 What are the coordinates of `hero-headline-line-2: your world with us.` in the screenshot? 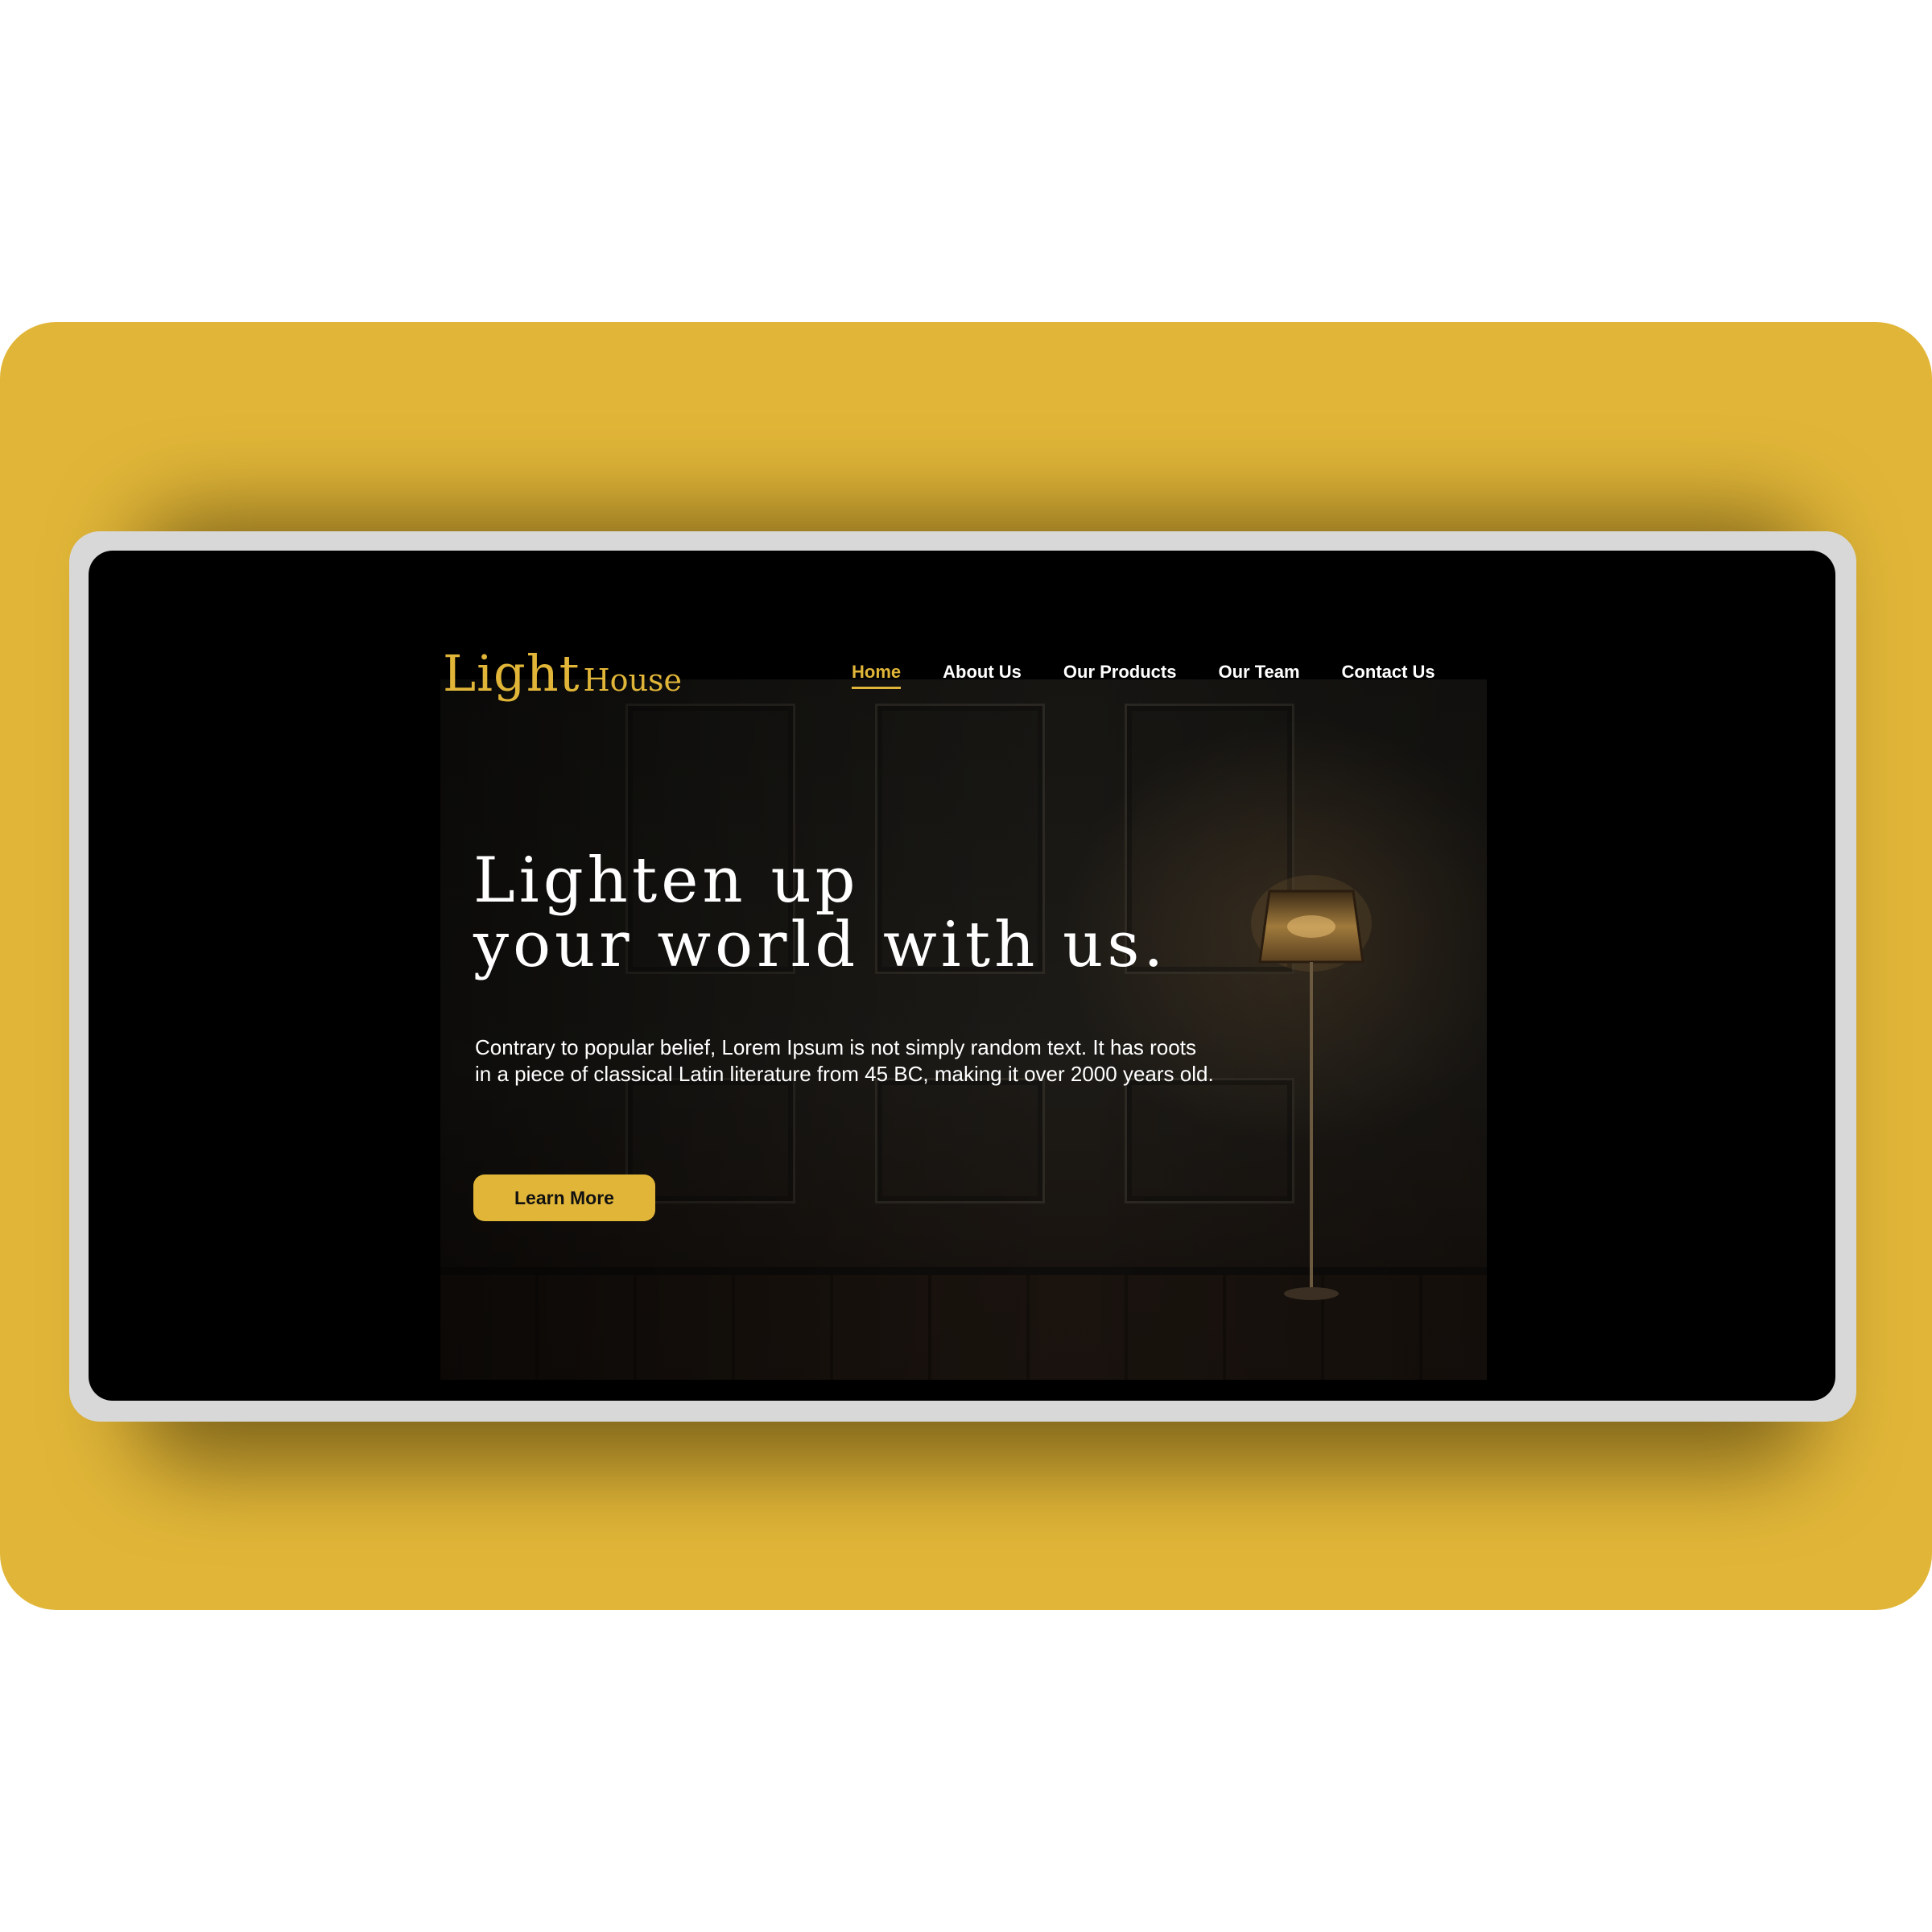 It's located at (820, 945).